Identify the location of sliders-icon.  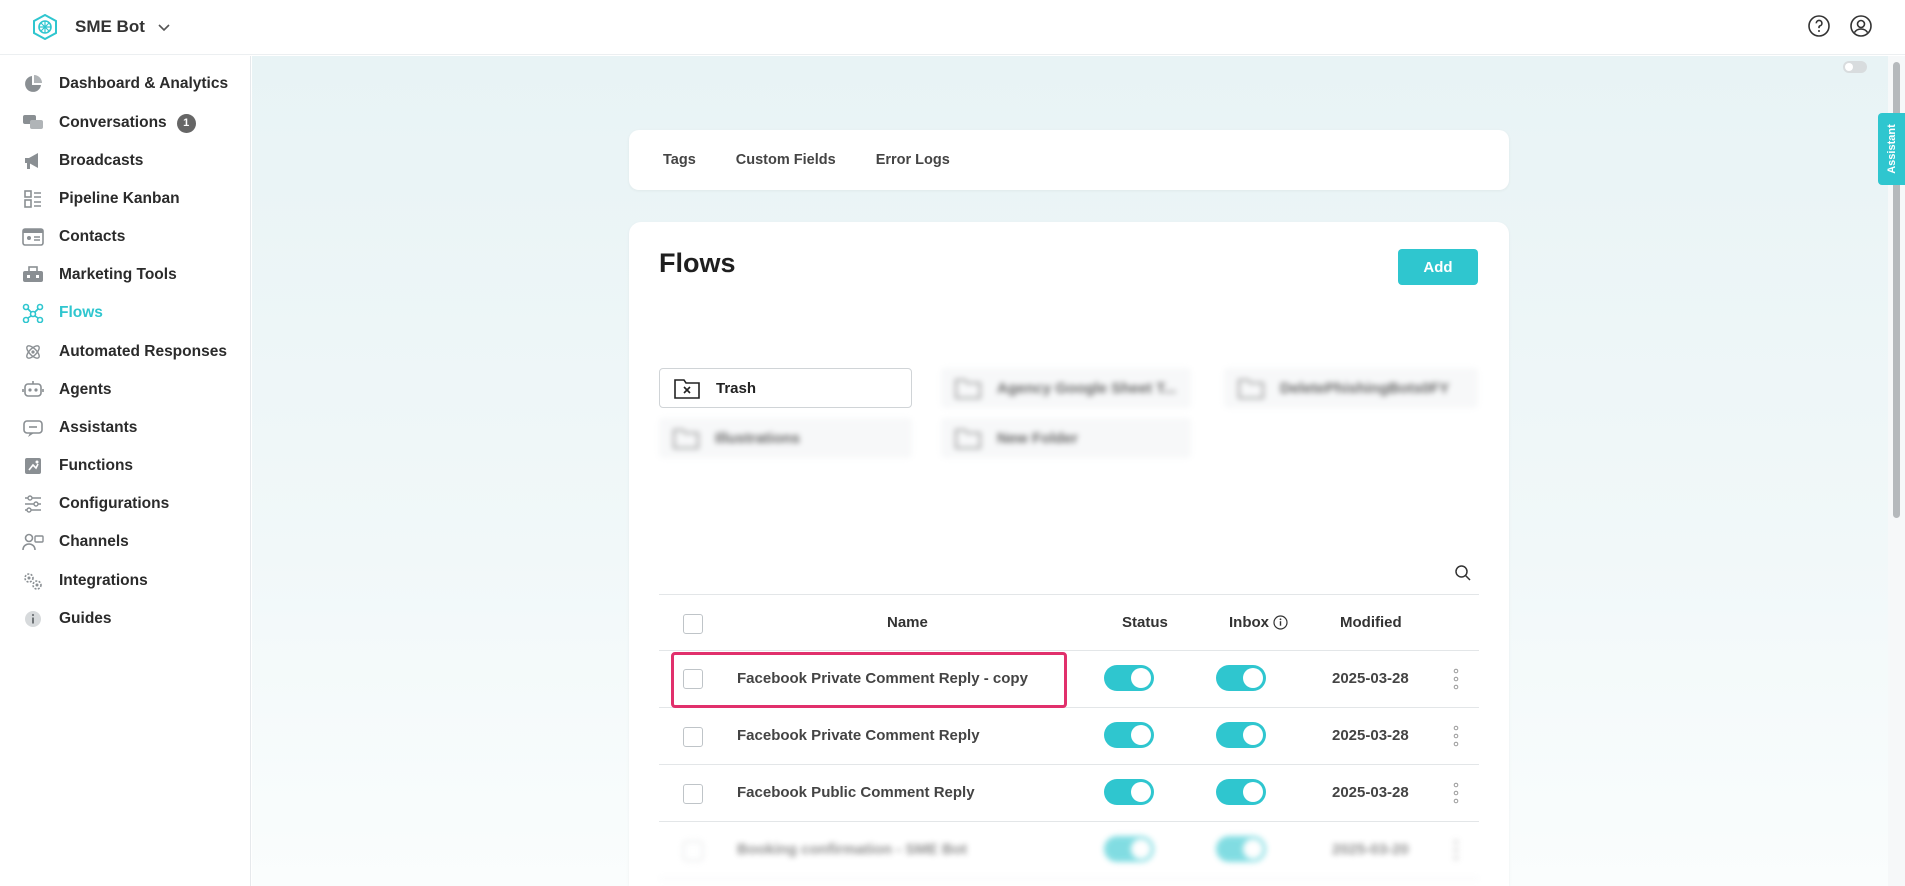
(33, 504).